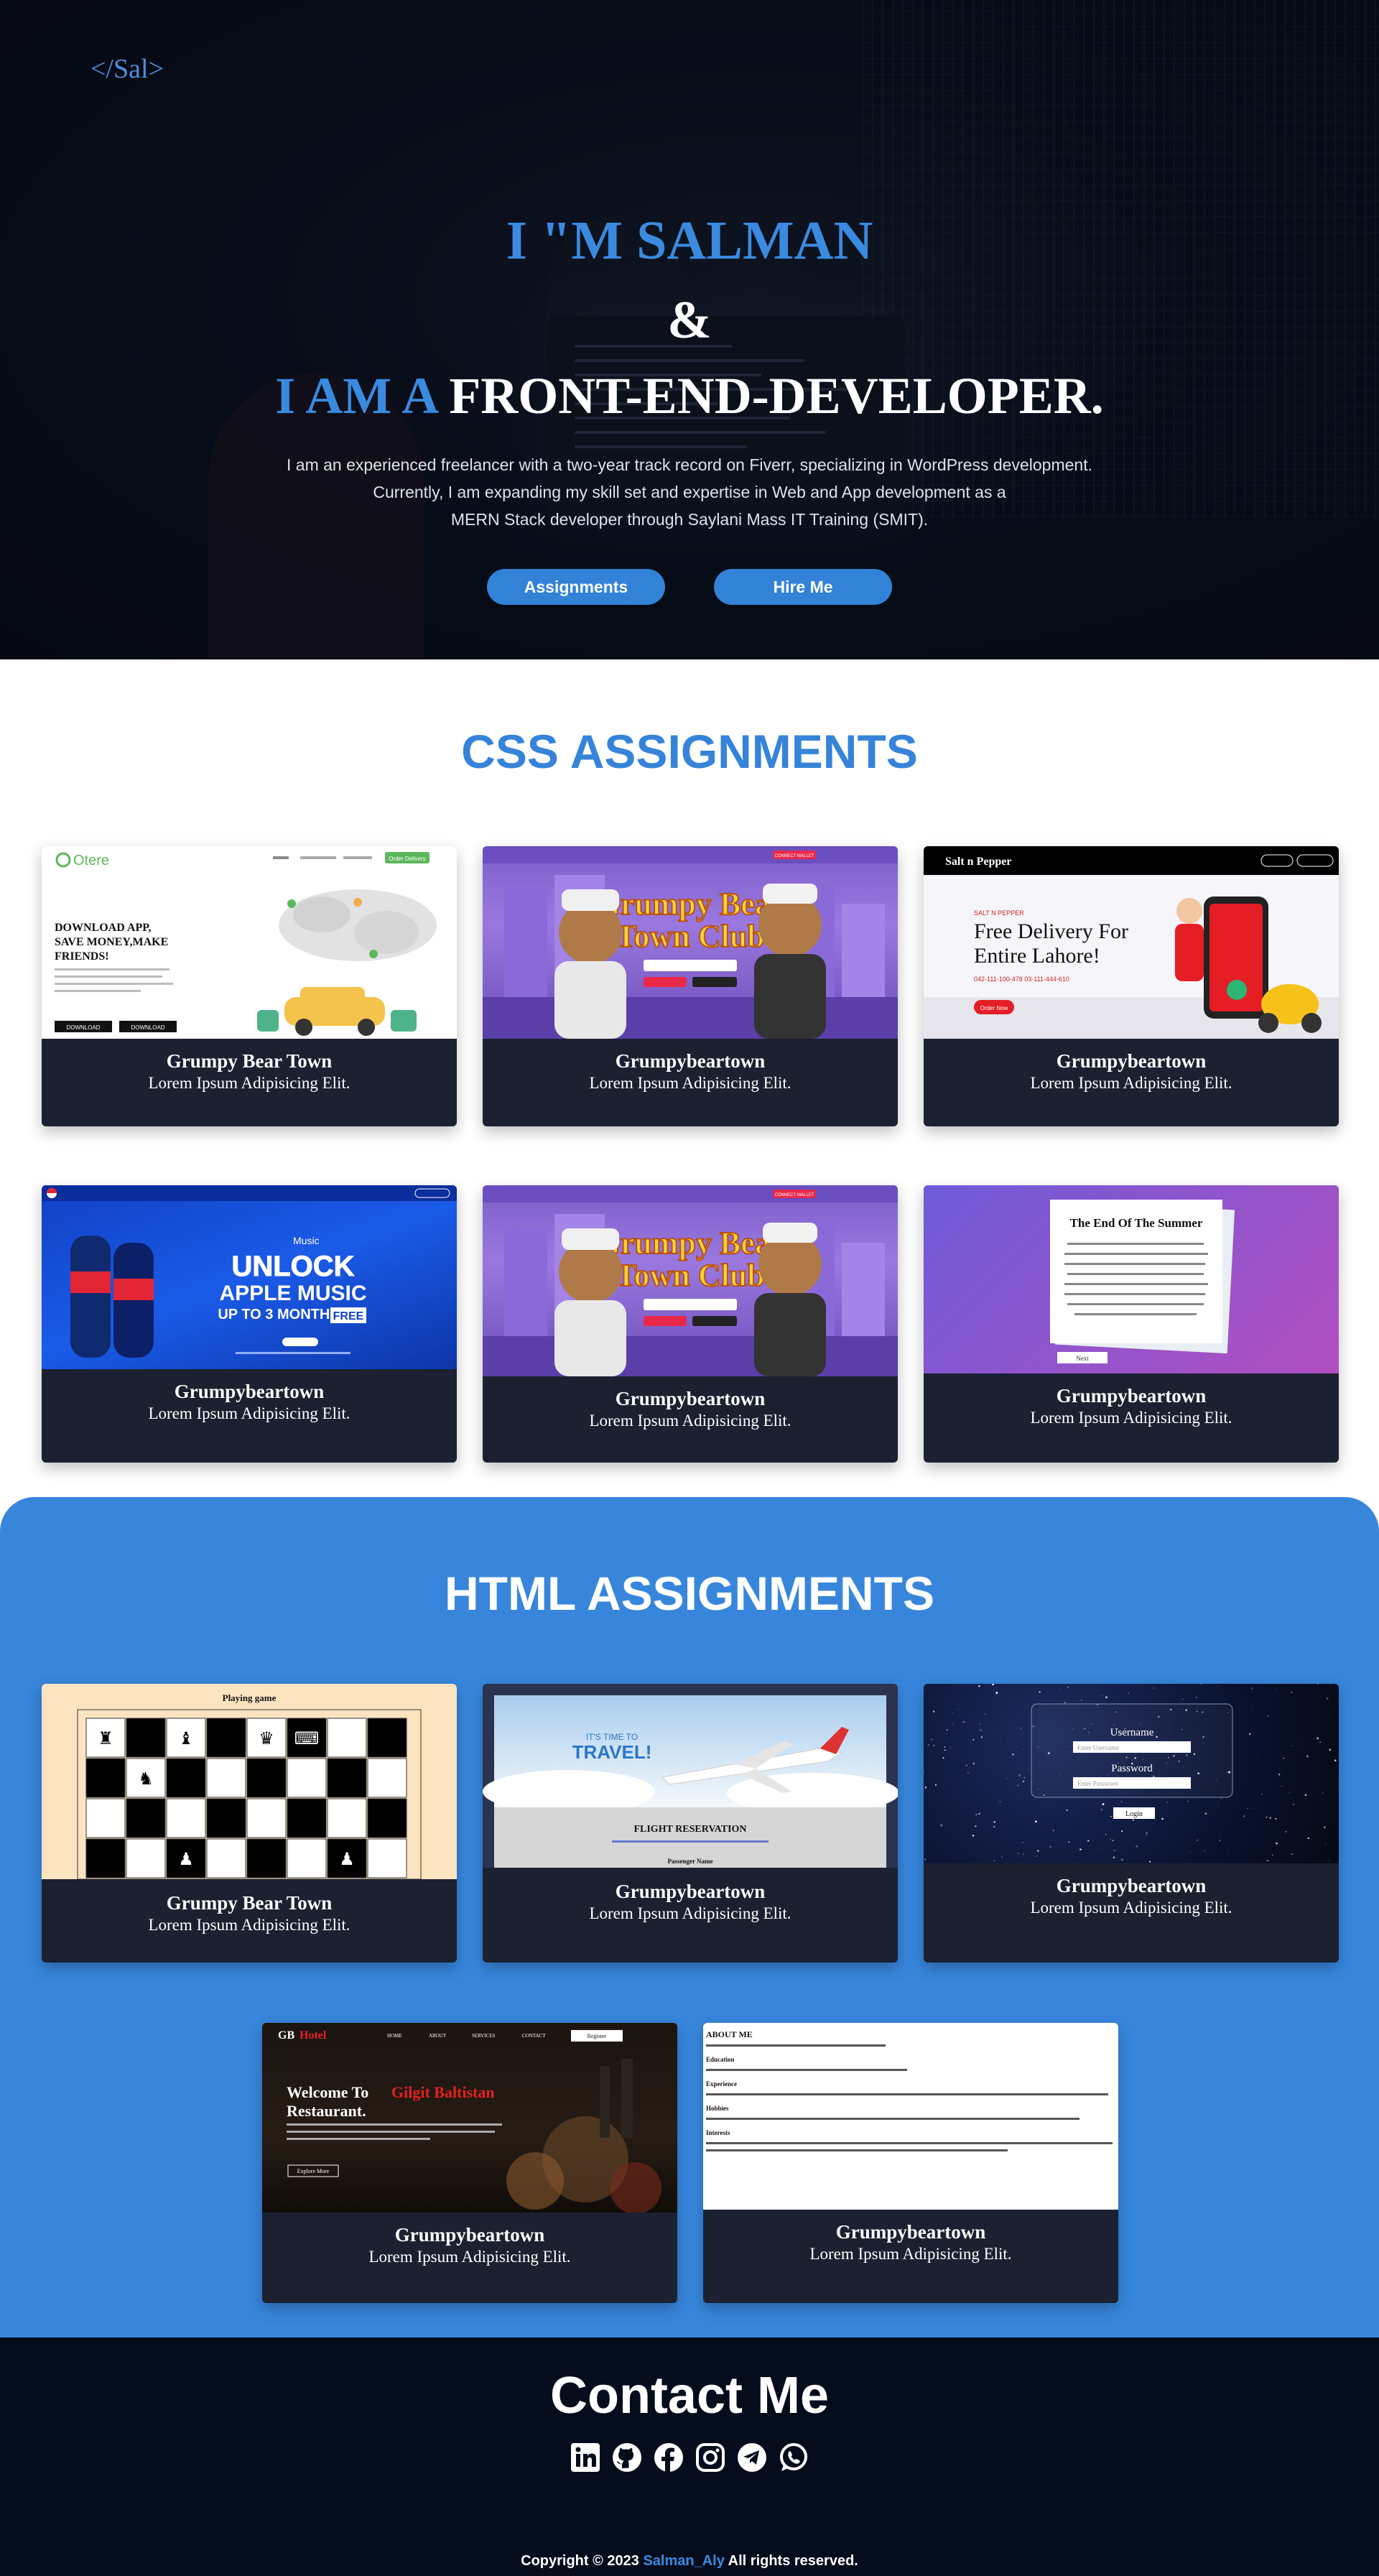  I want to click on login-username-label: Username, so click(1132, 1732).